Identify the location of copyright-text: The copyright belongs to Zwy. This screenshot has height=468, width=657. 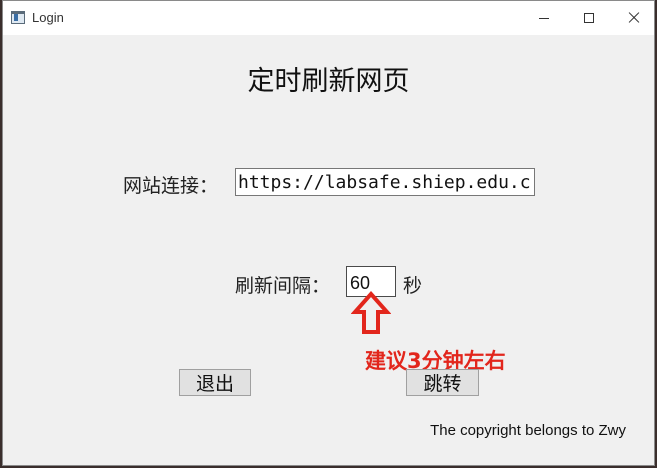
(528, 430).